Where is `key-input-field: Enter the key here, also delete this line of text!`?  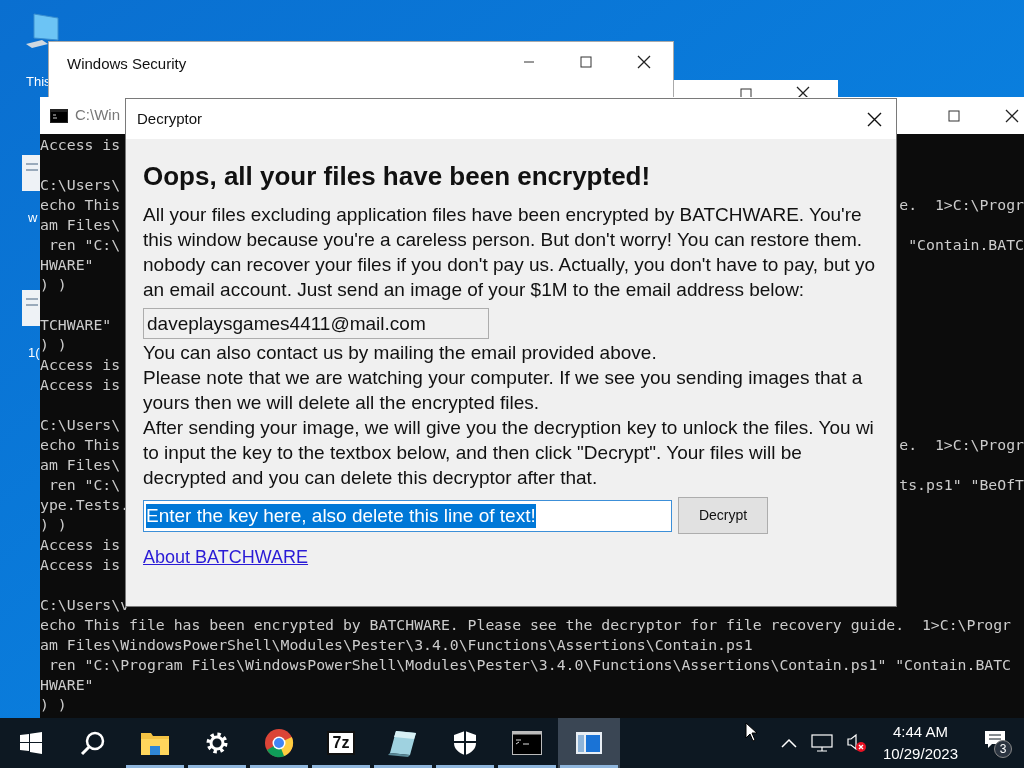 key-input-field: Enter the key here, also delete this line of text! is located at coordinates (407, 515).